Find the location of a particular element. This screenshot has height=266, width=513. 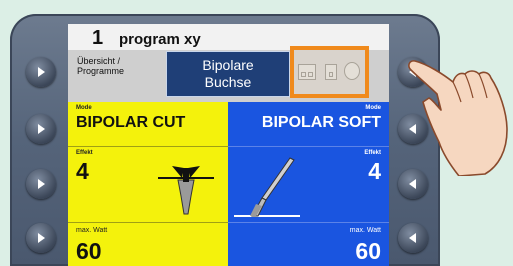

overview-line1: Übersicht / is located at coordinates (99, 61).